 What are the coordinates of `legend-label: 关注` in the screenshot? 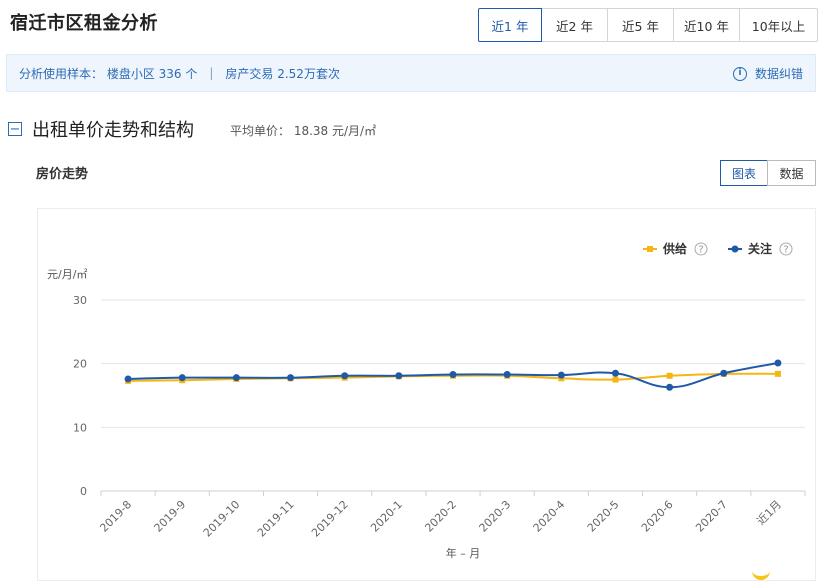 It's located at (760, 248).